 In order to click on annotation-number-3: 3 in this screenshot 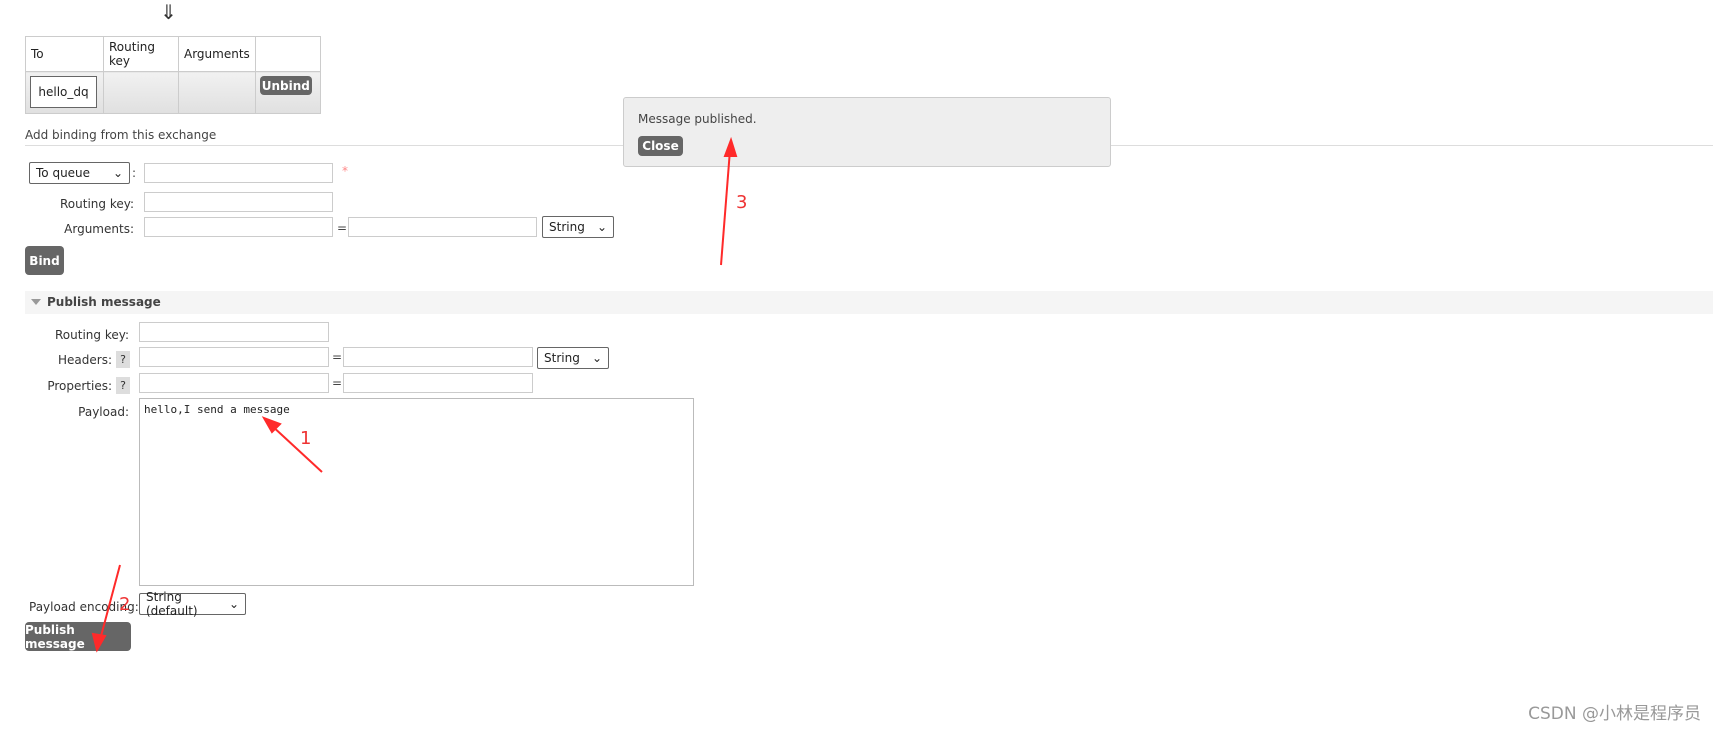, I will do `click(742, 202)`.